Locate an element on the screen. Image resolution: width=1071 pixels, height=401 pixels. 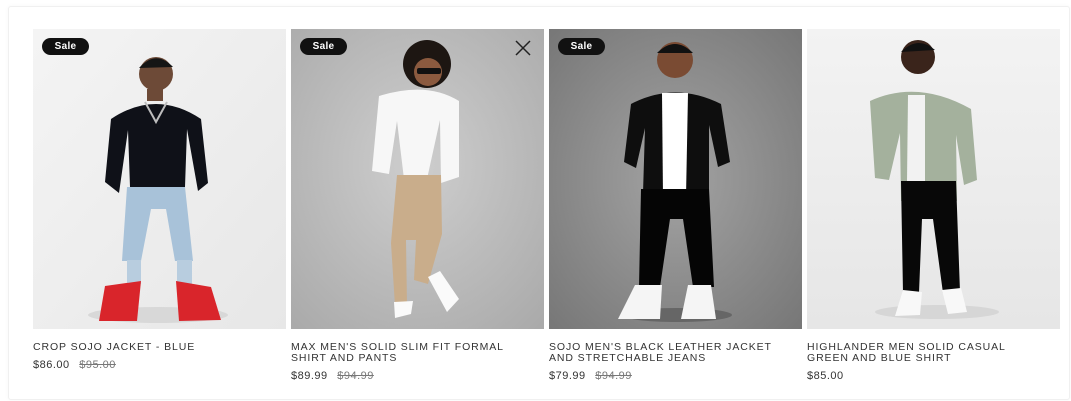
price-row: $85.00 is located at coordinates (933, 376).